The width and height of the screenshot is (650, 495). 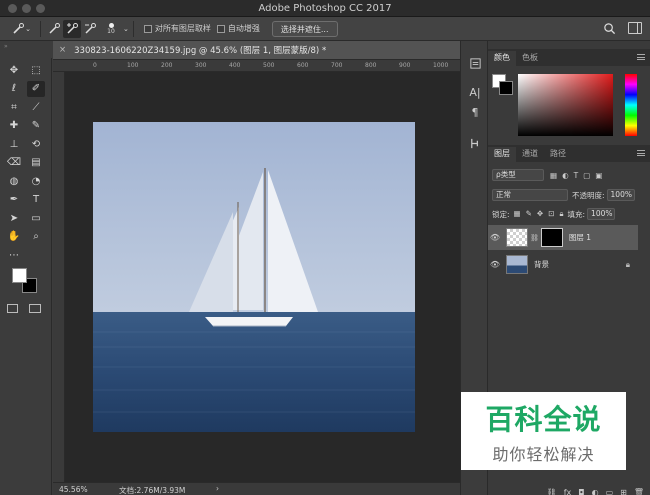 I want to click on tab-channels: 通道, so click(x=530, y=154).